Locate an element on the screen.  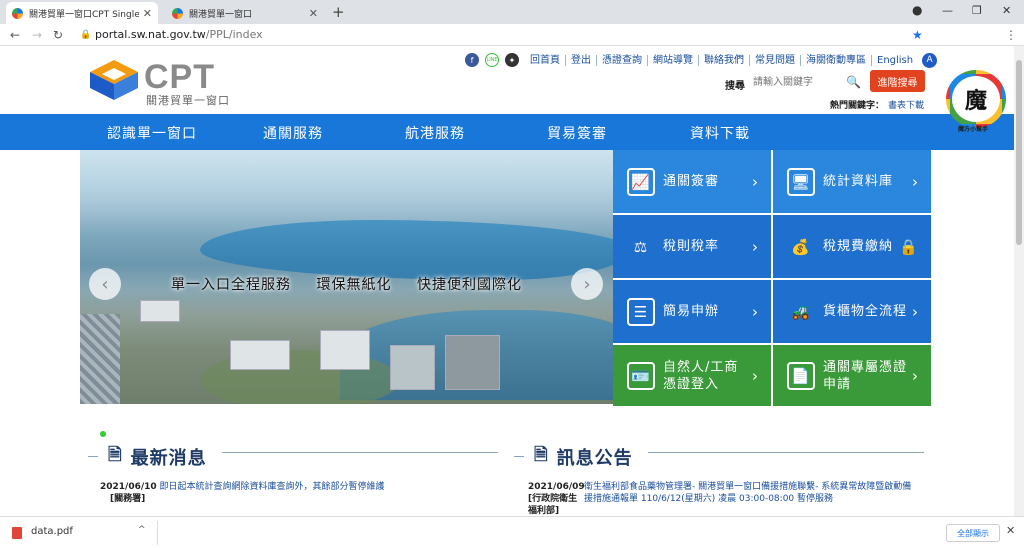
search-icon: 🔍 is located at coordinates (853, 82).